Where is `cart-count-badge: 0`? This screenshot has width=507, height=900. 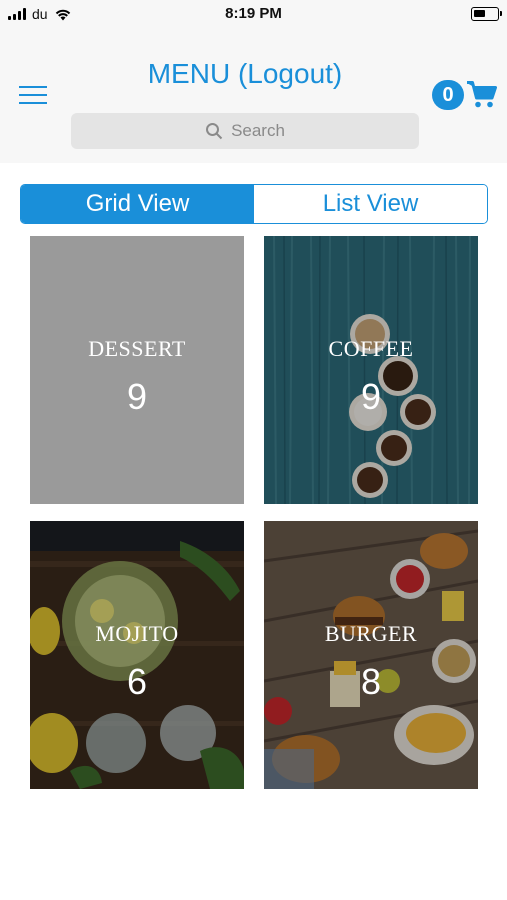 cart-count-badge: 0 is located at coordinates (448, 95).